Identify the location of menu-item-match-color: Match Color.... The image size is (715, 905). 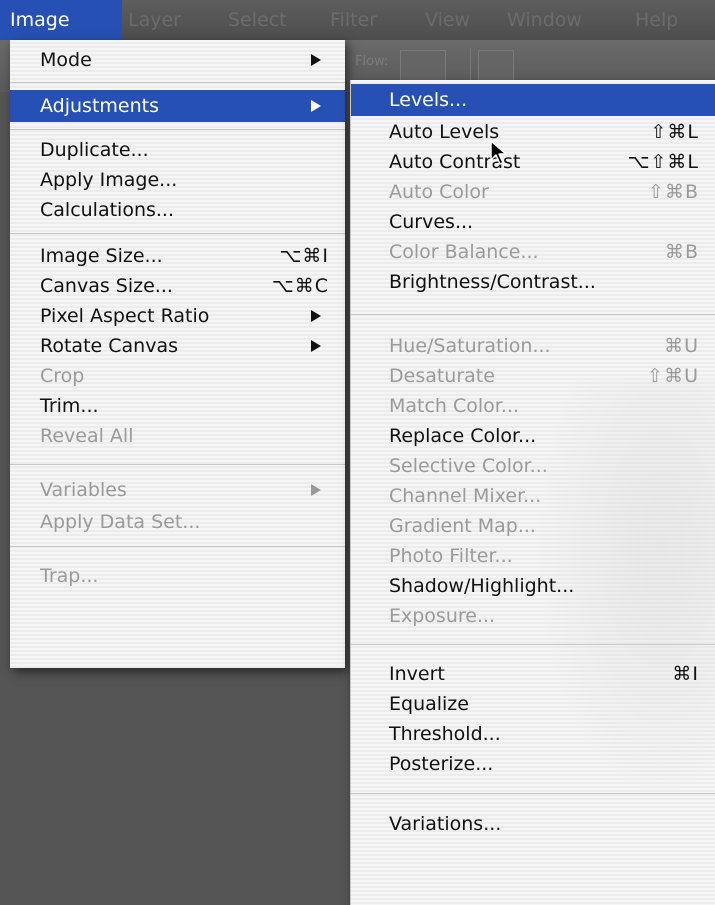
(533, 406).